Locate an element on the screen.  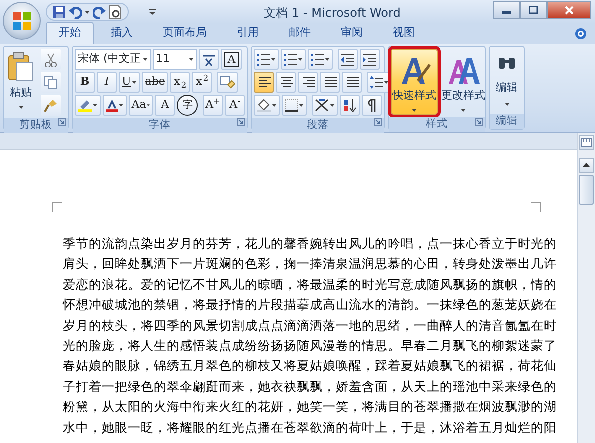
ribbon-tab: 审阅 is located at coordinates (352, 33).